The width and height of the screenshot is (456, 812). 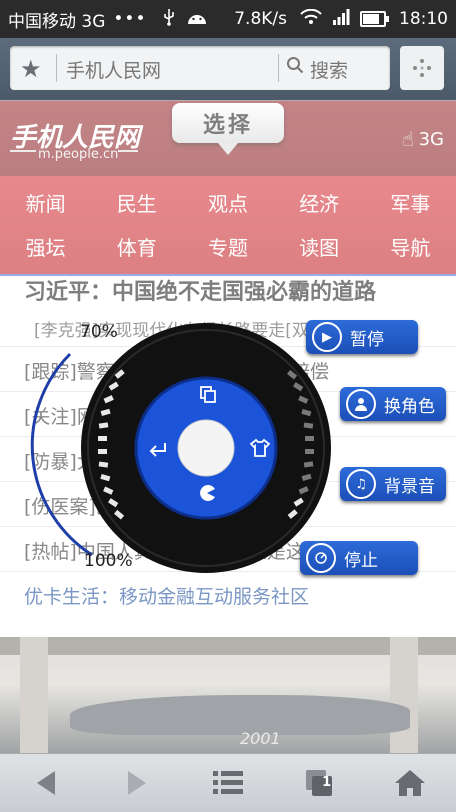 What do you see at coordinates (207, 495) in the screenshot?
I see `pacman-icon` at bounding box center [207, 495].